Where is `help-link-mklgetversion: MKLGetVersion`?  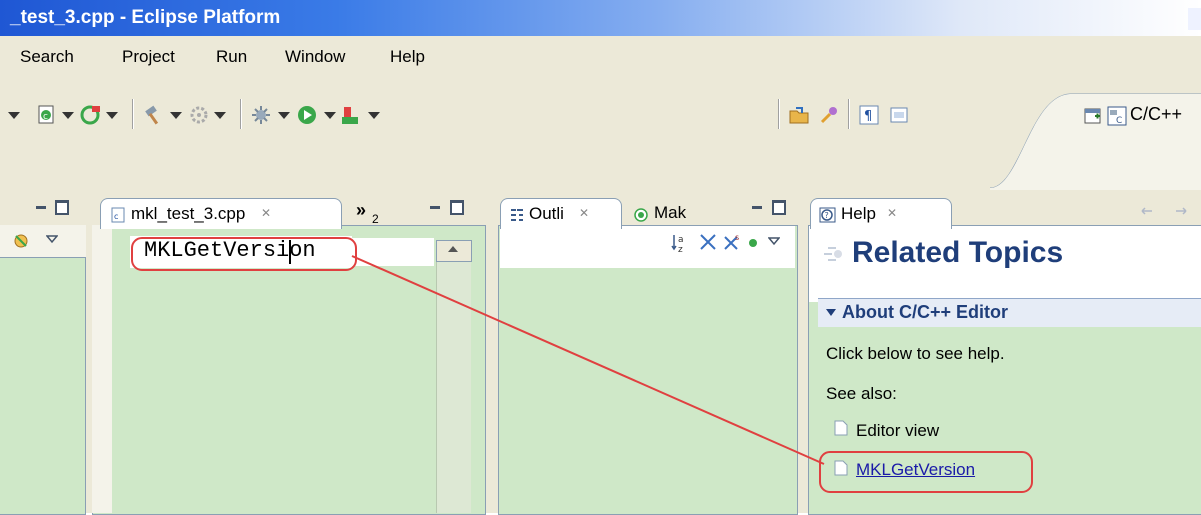 help-link-mklgetversion: MKLGetVersion is located at coordinates (915, 470).